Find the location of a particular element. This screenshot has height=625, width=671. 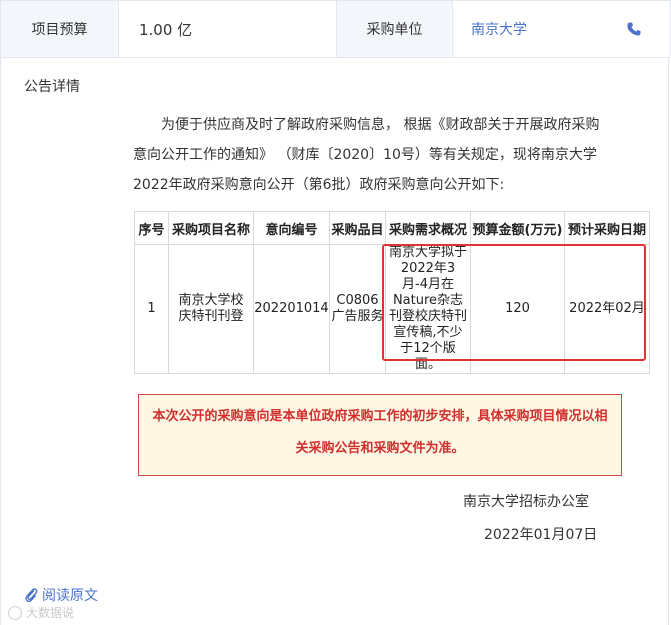

category-code: C0806 is located at coordinates (357, 300).